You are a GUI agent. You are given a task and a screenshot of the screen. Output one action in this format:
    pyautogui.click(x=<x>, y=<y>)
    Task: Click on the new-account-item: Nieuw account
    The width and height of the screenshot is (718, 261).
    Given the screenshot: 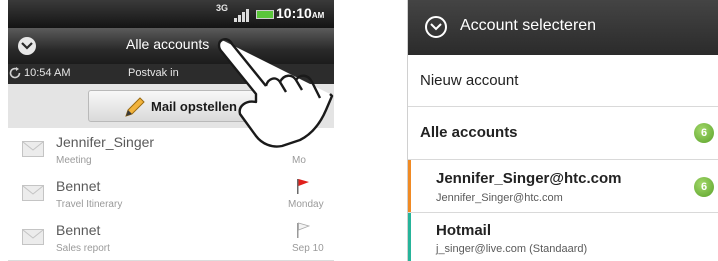 What is the action you would take?
    pyautogui.click(x=563, y=81)
    